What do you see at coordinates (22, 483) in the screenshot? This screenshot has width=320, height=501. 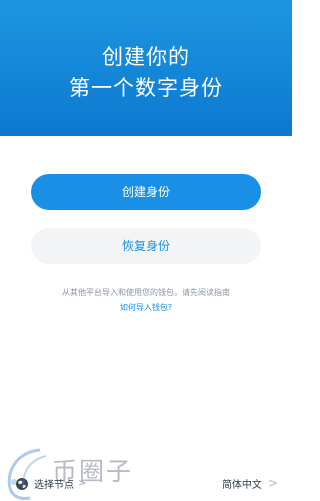 I see `globe-icon` at bounding box center [22, 483].